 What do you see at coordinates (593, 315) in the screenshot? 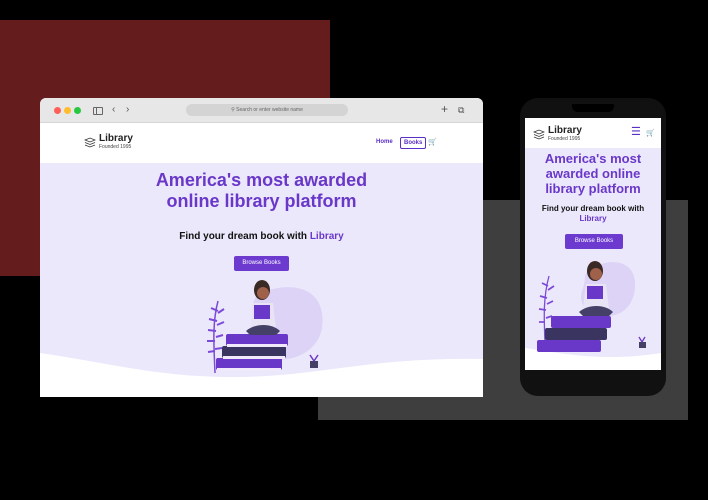
I see `mobile-hero-illustration` at bounding box center [593, 315].